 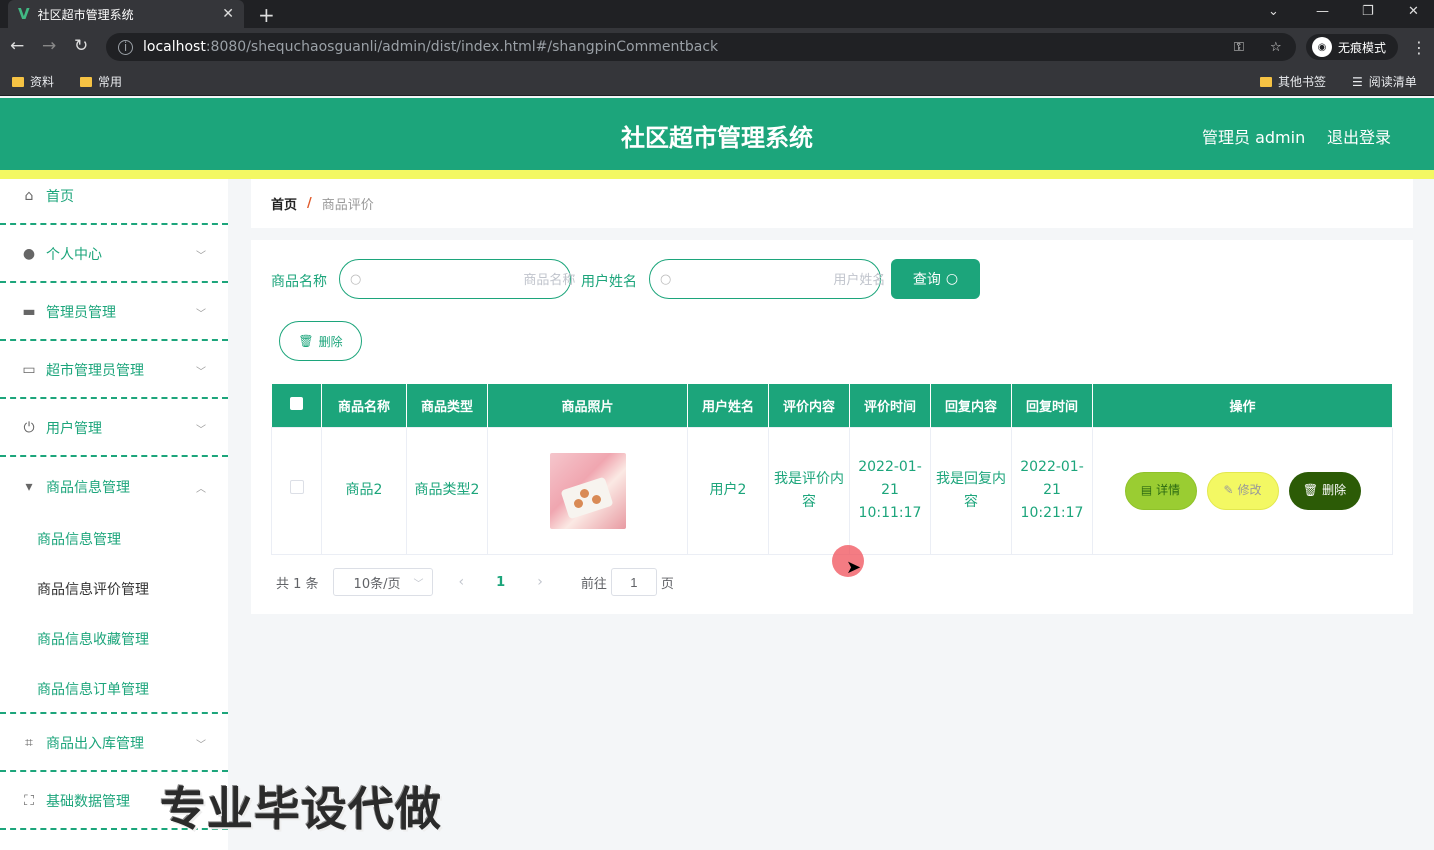 What do you see at coordinates (1273, 11) in the screenshot?
I see `tab-search-icon: ⌄` at bounding box center [1273, 11].